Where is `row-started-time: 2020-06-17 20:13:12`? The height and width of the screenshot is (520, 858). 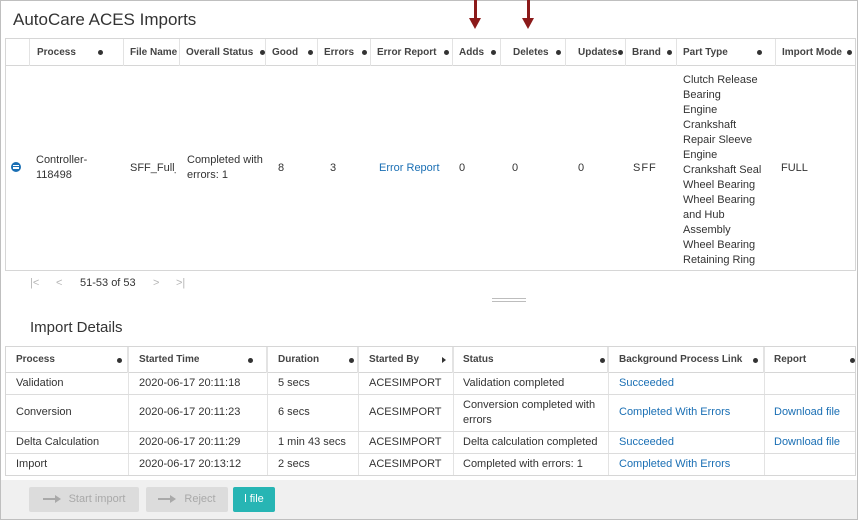
row-started-time: 2020-06-17 20:13:12 is located at coordinates (190, 464).